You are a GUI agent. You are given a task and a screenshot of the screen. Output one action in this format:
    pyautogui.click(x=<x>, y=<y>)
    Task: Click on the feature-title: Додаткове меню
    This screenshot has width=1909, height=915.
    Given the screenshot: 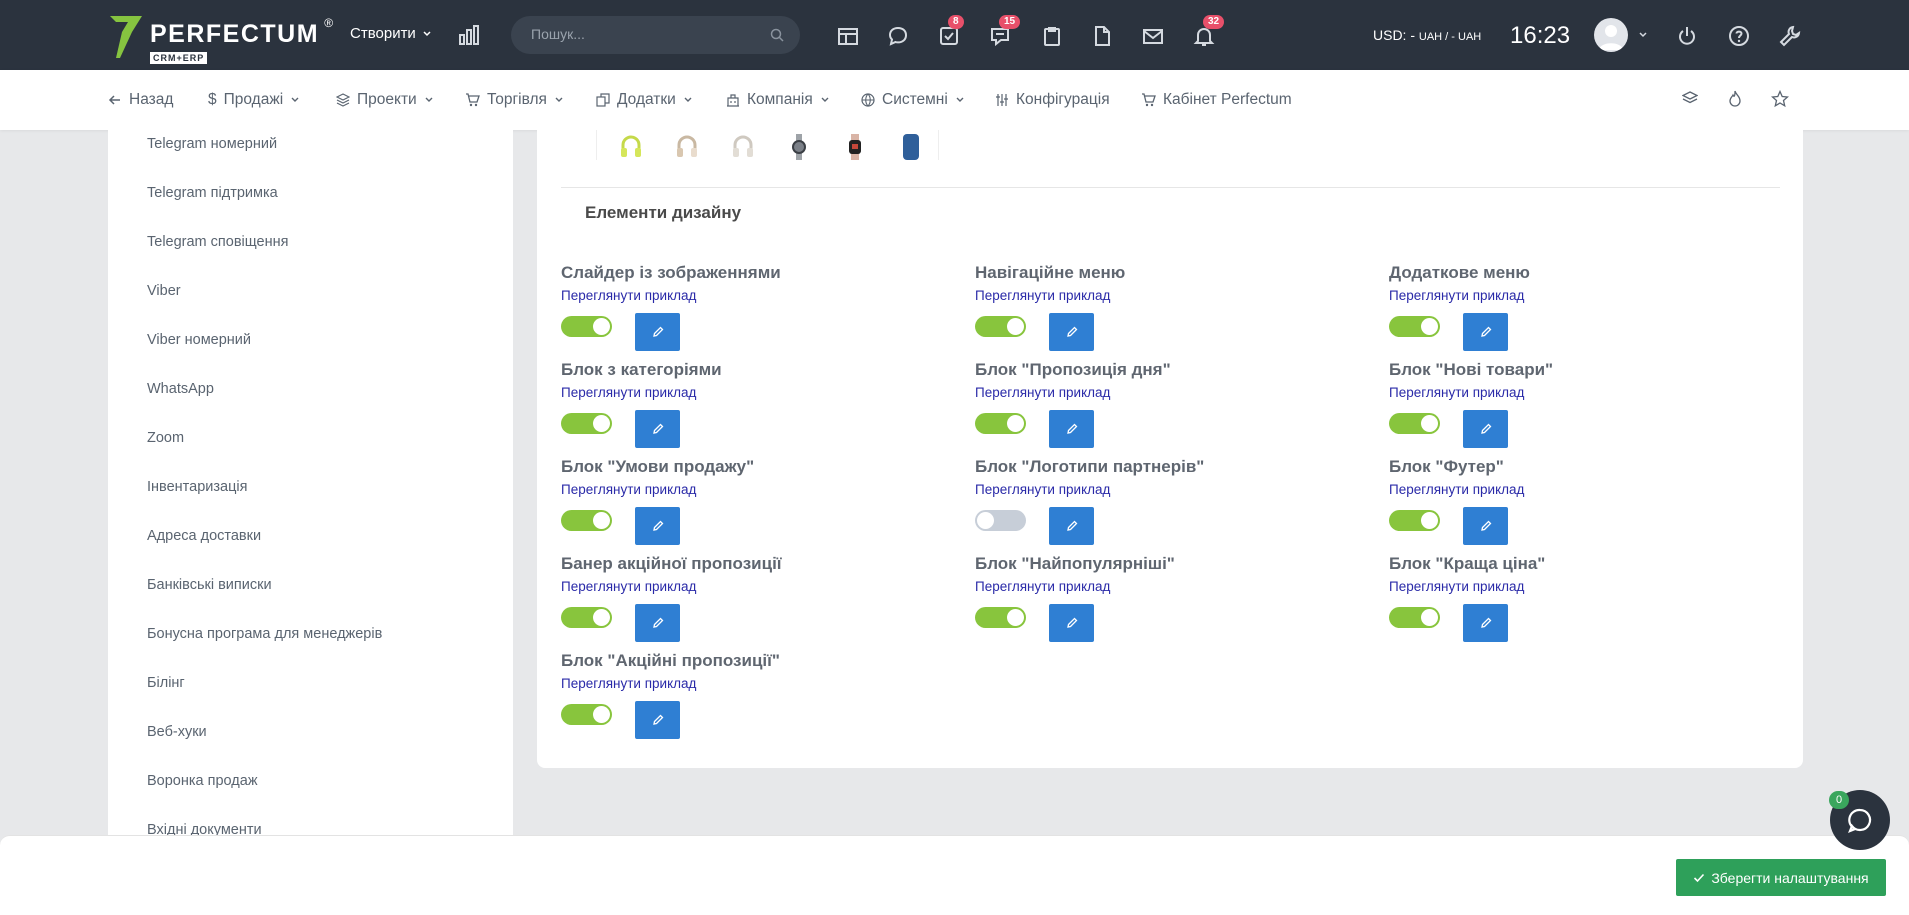 What is the action you would take?
    pyautogui.click(x=1459, y=272)
    